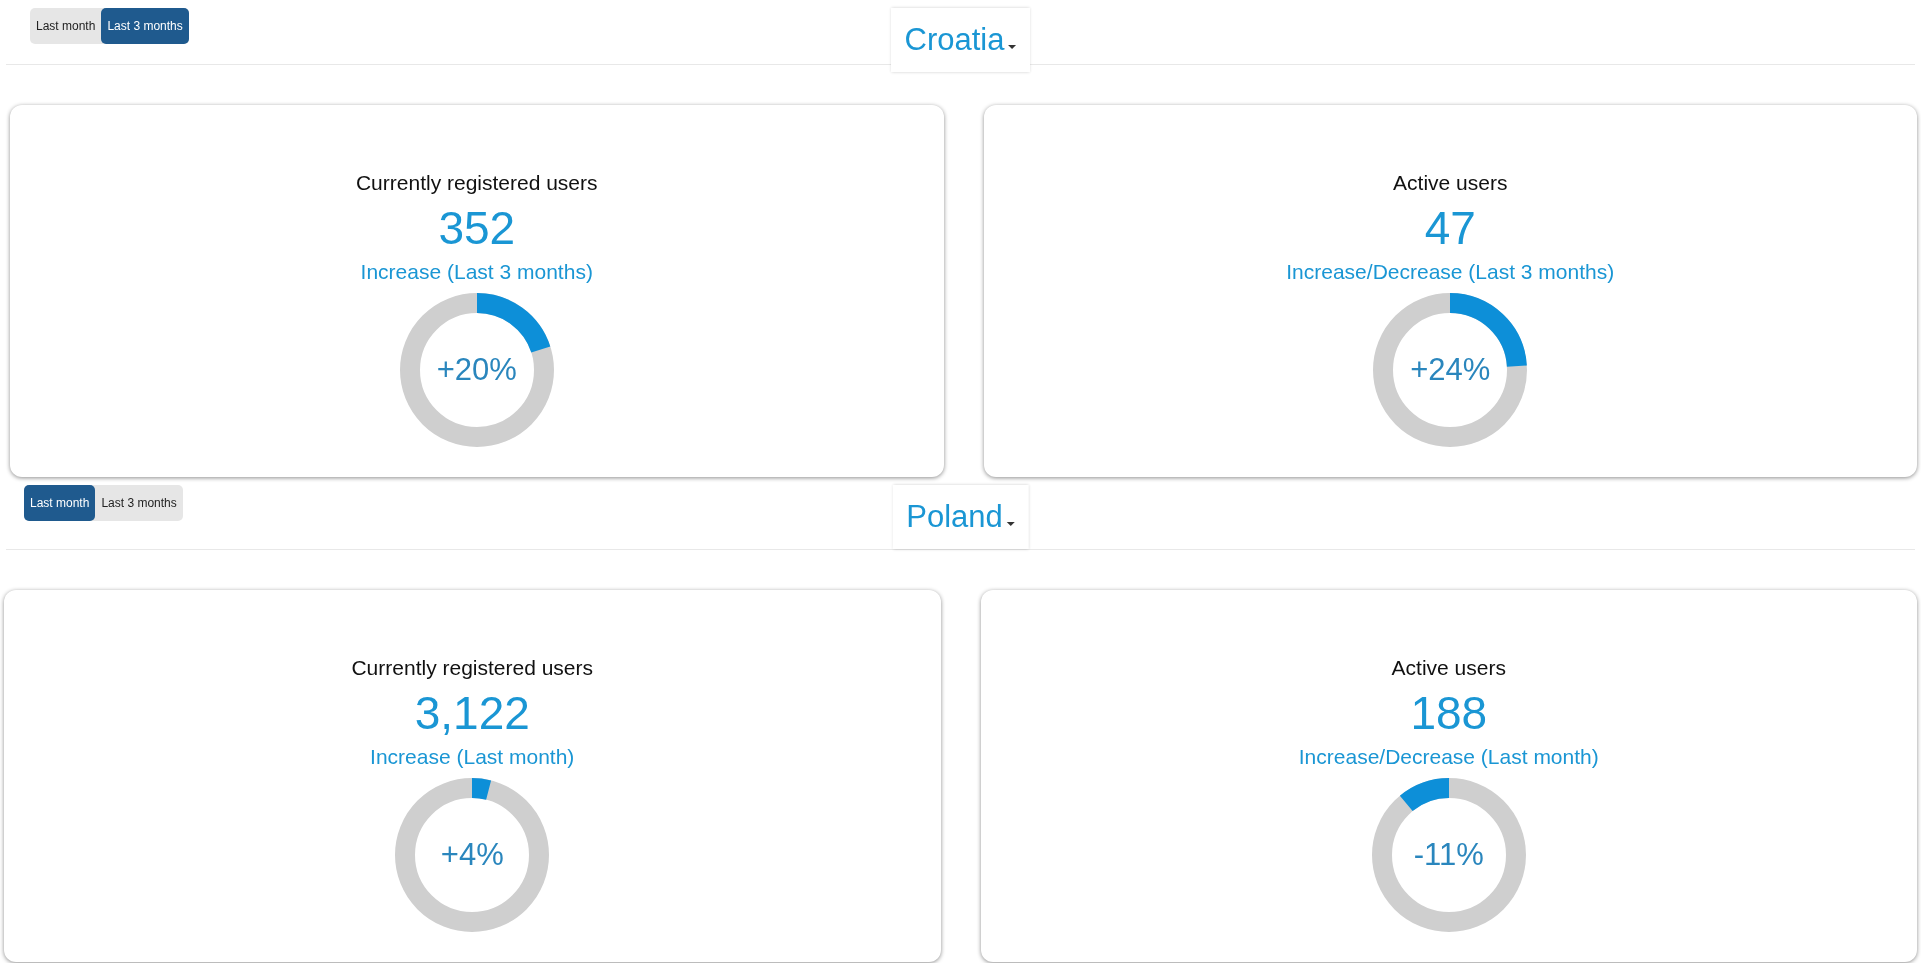 The width and height of the screenshot is (1921, 963). Describe the element at coordinates (472, 756) in the screenshot. I see `change-label: Increase (Last month)` at that location.